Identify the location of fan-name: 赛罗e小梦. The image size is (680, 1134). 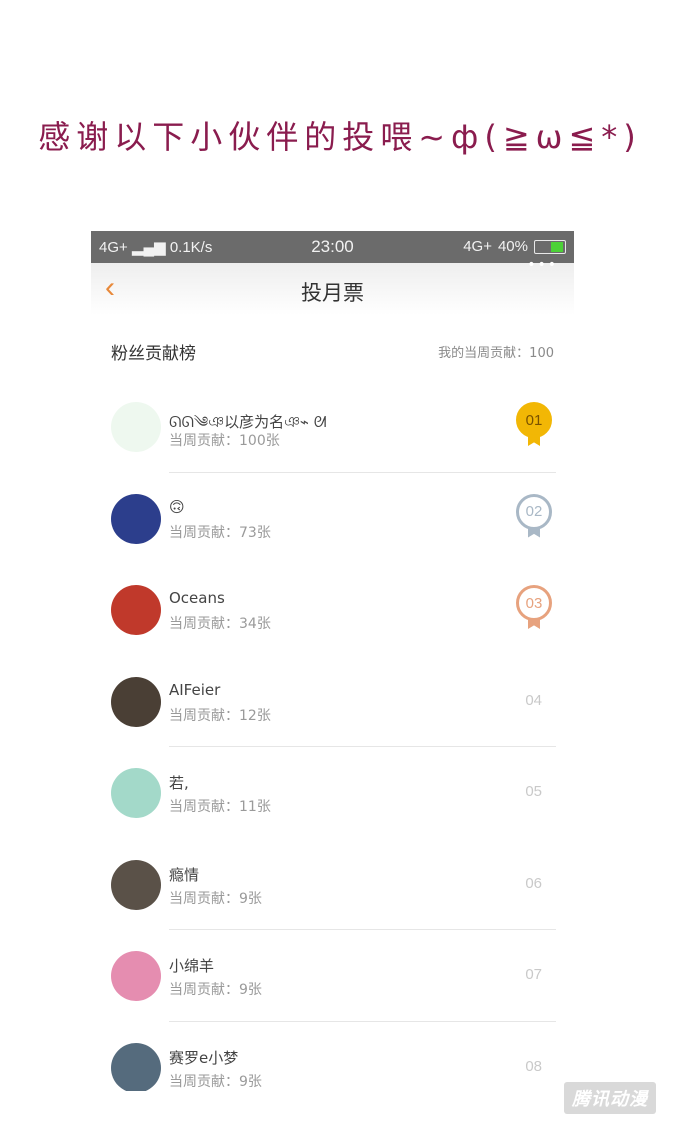
(204, 1057).